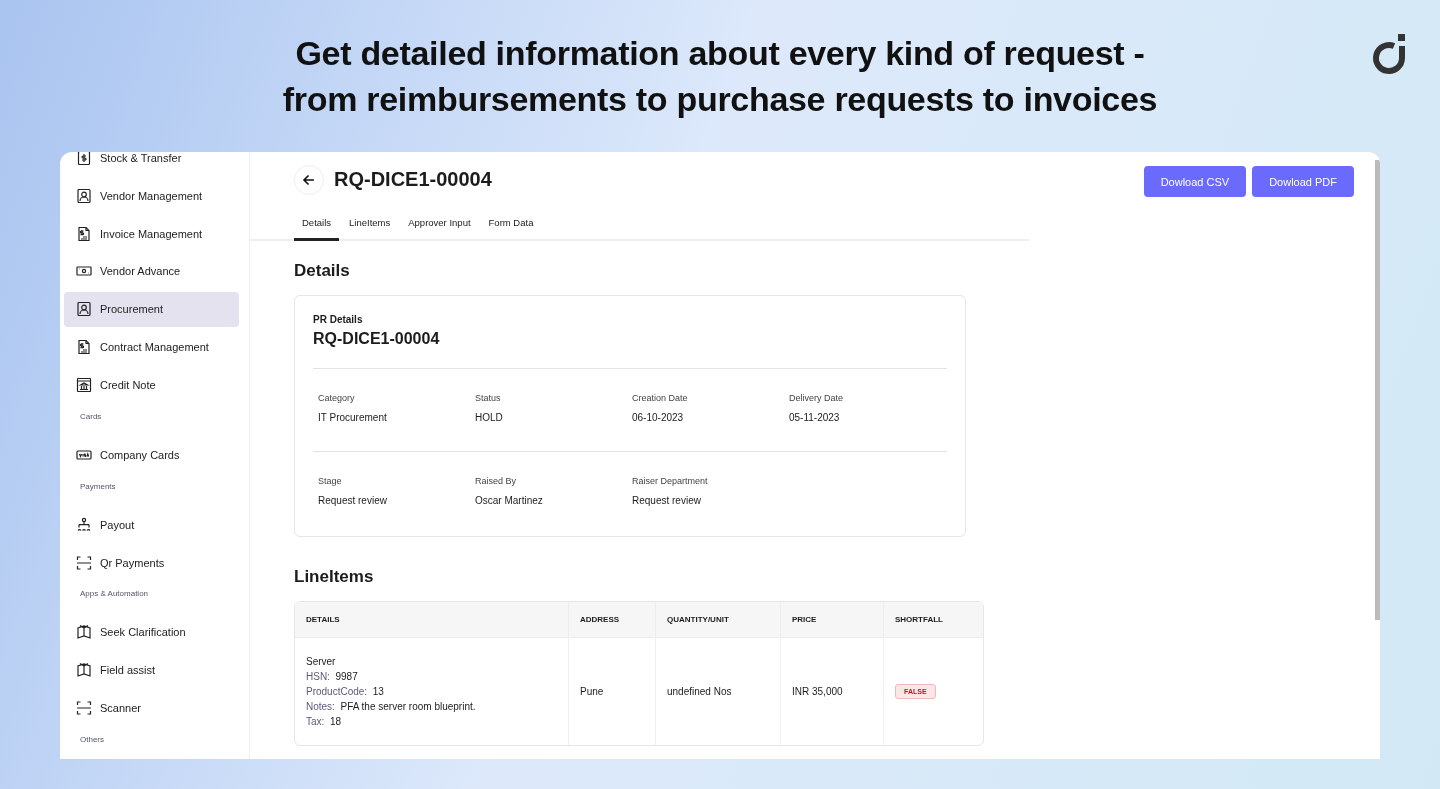 The height and width of the screenshot is (789, 1440). What do you see at coordinates (128, 385) in the screenshot?
I see `sidebar-item-label: Credit Note` at bounding box center [128, 385].